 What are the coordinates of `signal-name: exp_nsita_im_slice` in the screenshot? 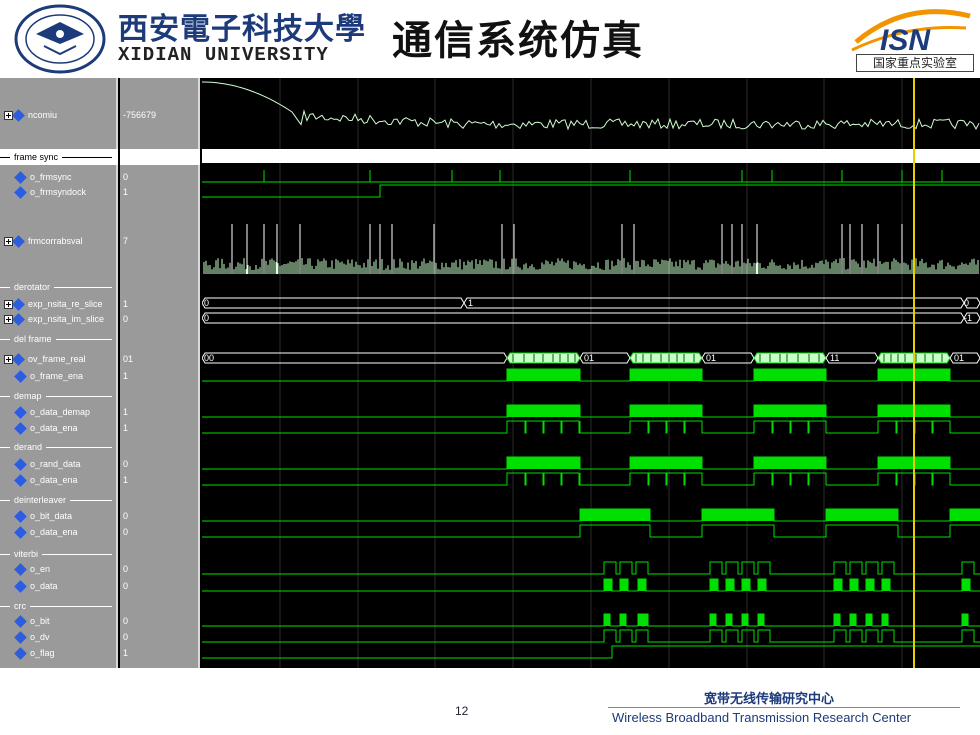 It's located at (66, 319).